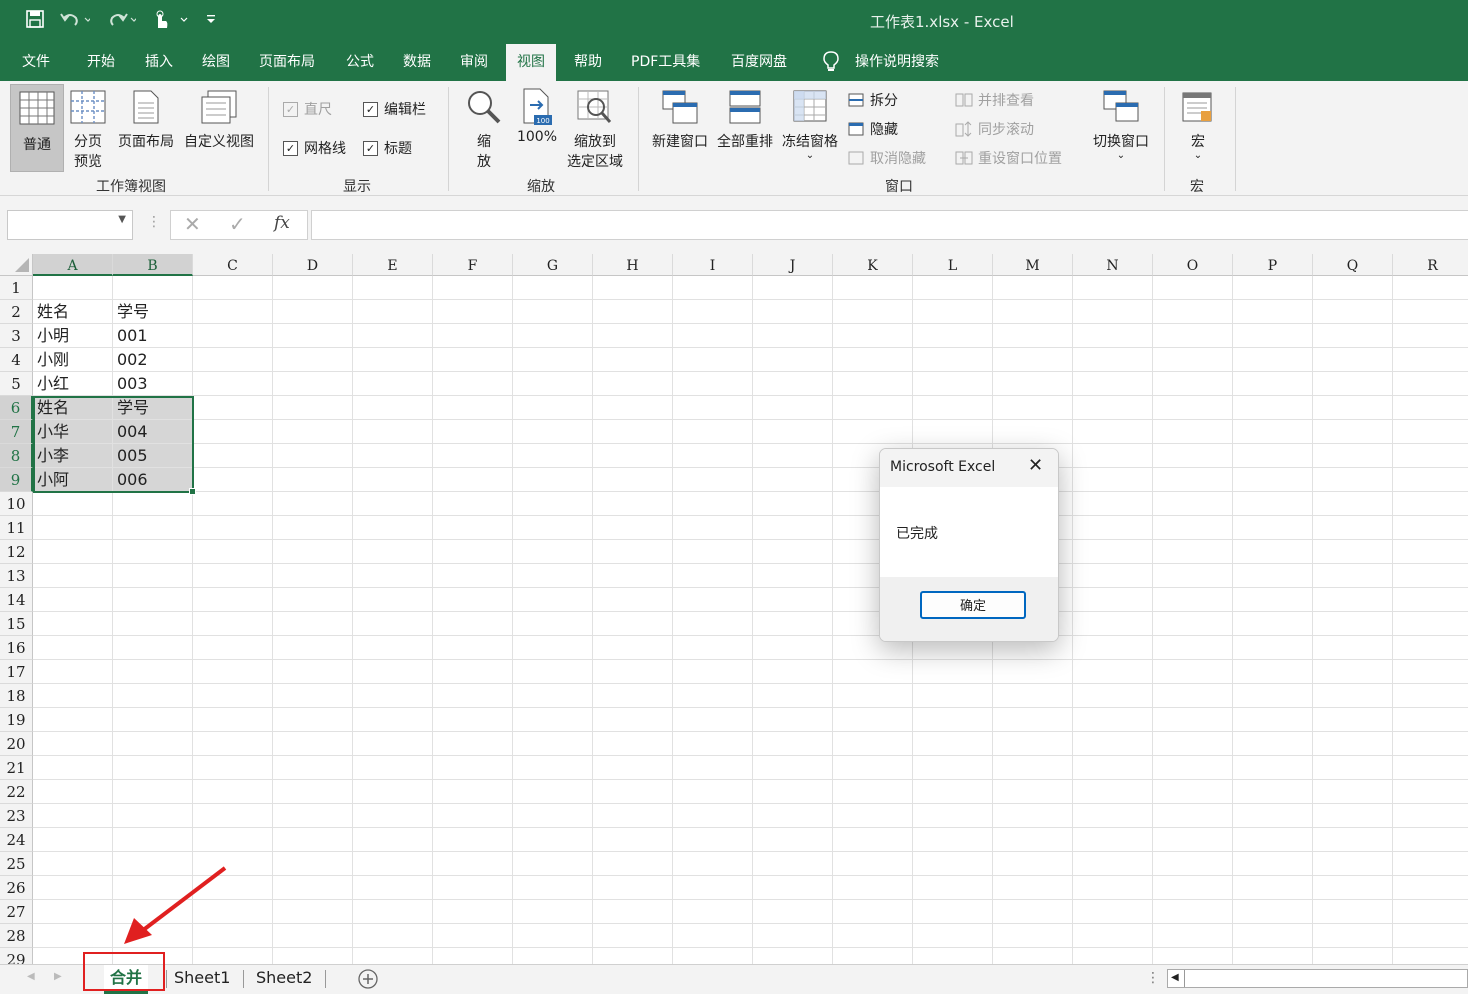 The height and width of the screenshot is (994, 1468). Describe the element at coordinates (153, 312) in the screenshot. I see `cell-b2: 学号` at that location.